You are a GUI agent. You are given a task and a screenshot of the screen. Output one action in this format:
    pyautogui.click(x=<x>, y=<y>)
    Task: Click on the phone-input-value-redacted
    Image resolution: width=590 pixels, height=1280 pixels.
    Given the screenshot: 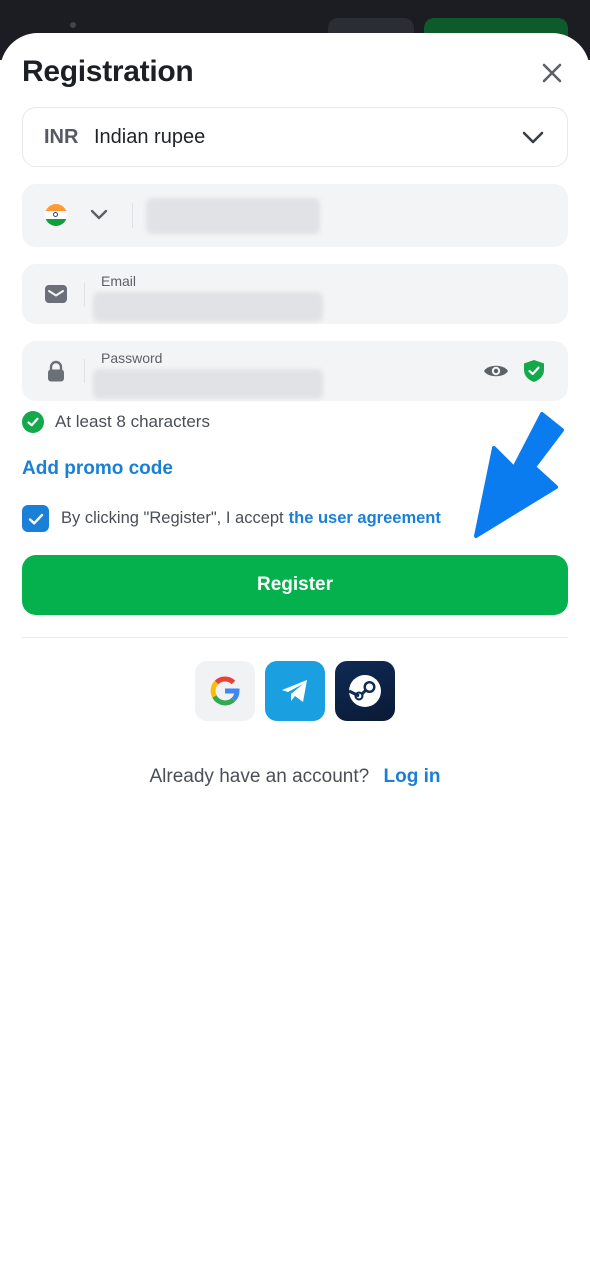 What is the action you would take?
    pyautogui.click(x=233, y=216)
    